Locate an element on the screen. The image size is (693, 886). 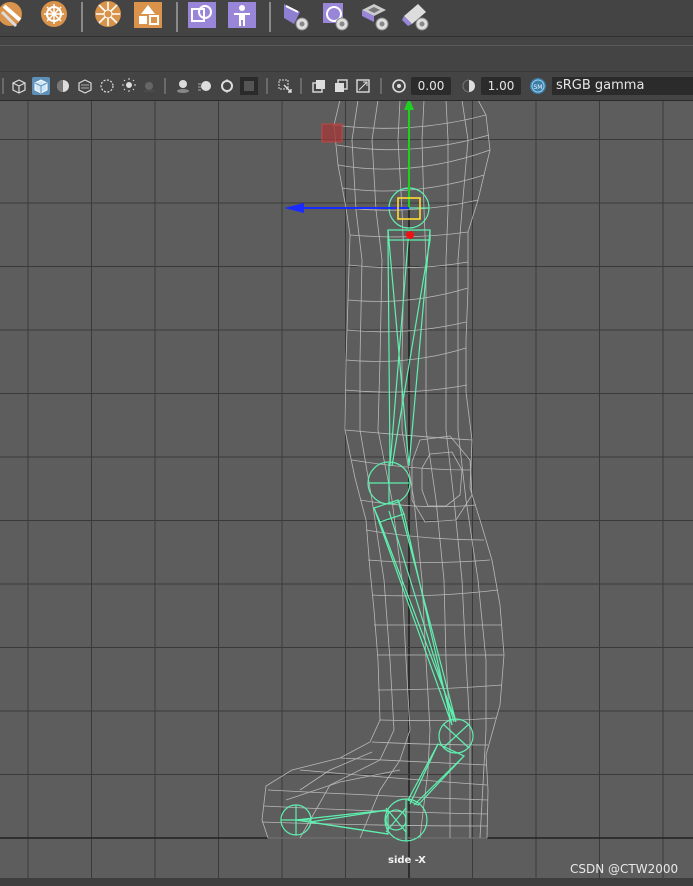
anti-aliasing-icon is located at coordinates (227, 86).